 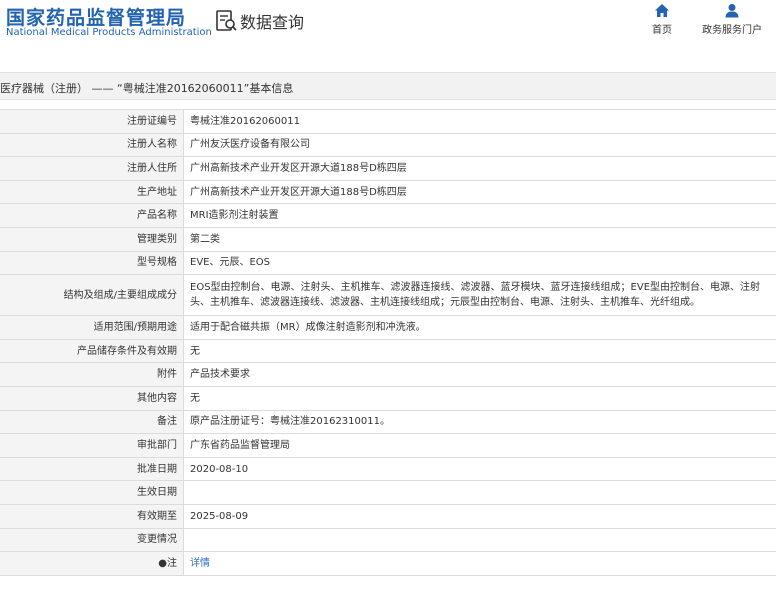 What do you see at coordinates (92, 492) in the screenshot?
I see `field-label: 生效日期` at bounding box center [92, 492].